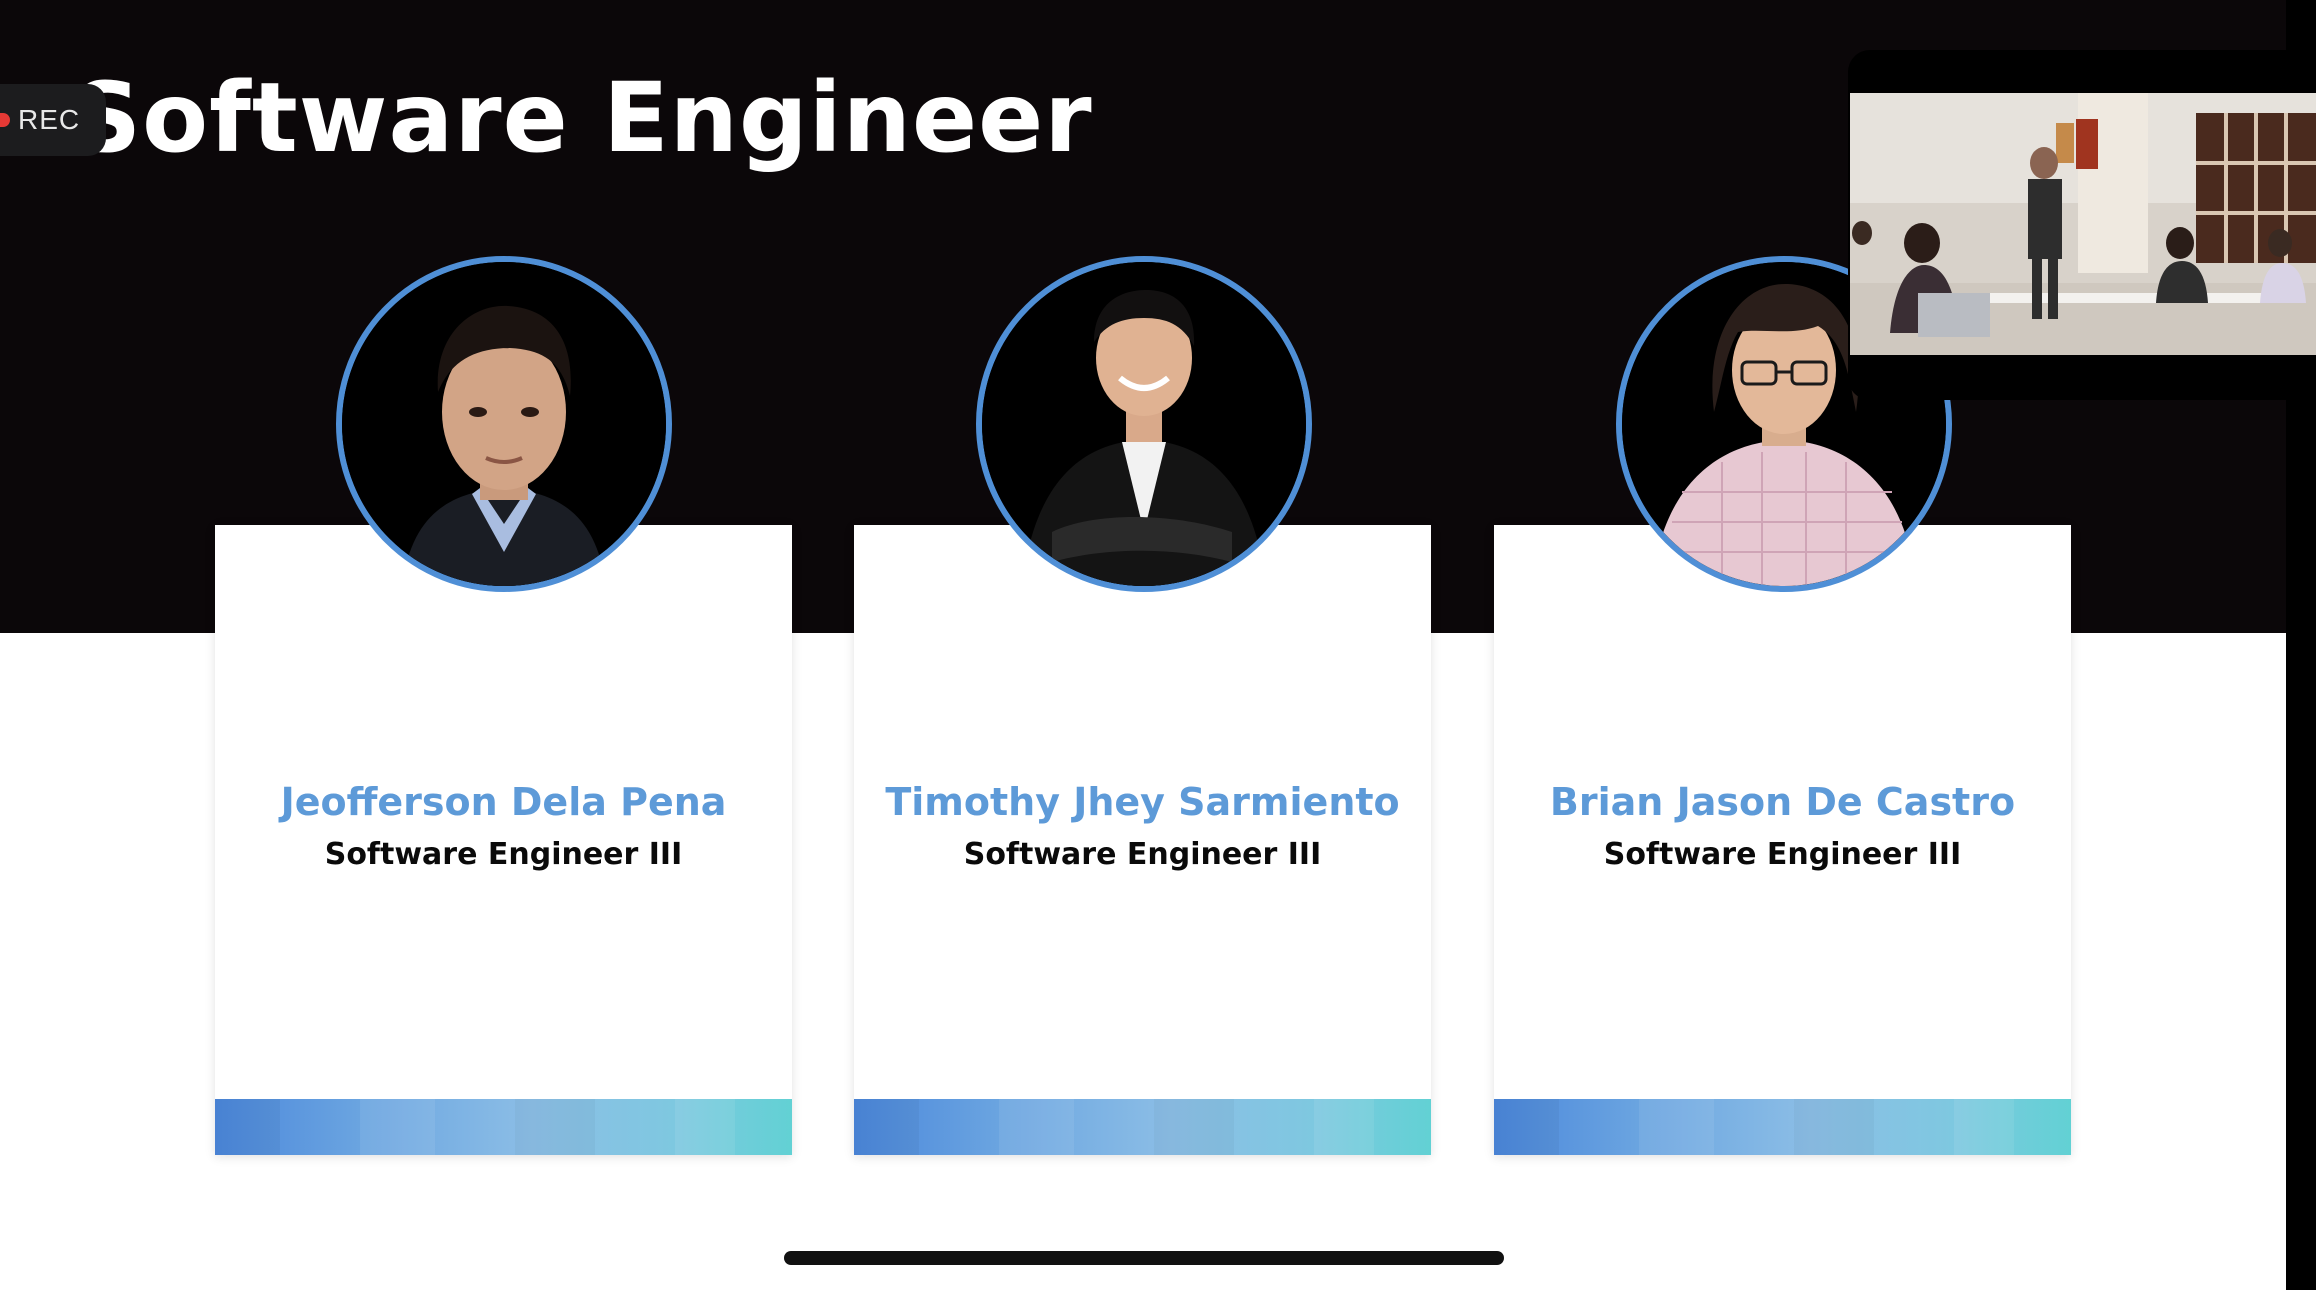 This screenshot has height=1290, width=2316. I want to click on recording-label: REC, so click(49, 119).